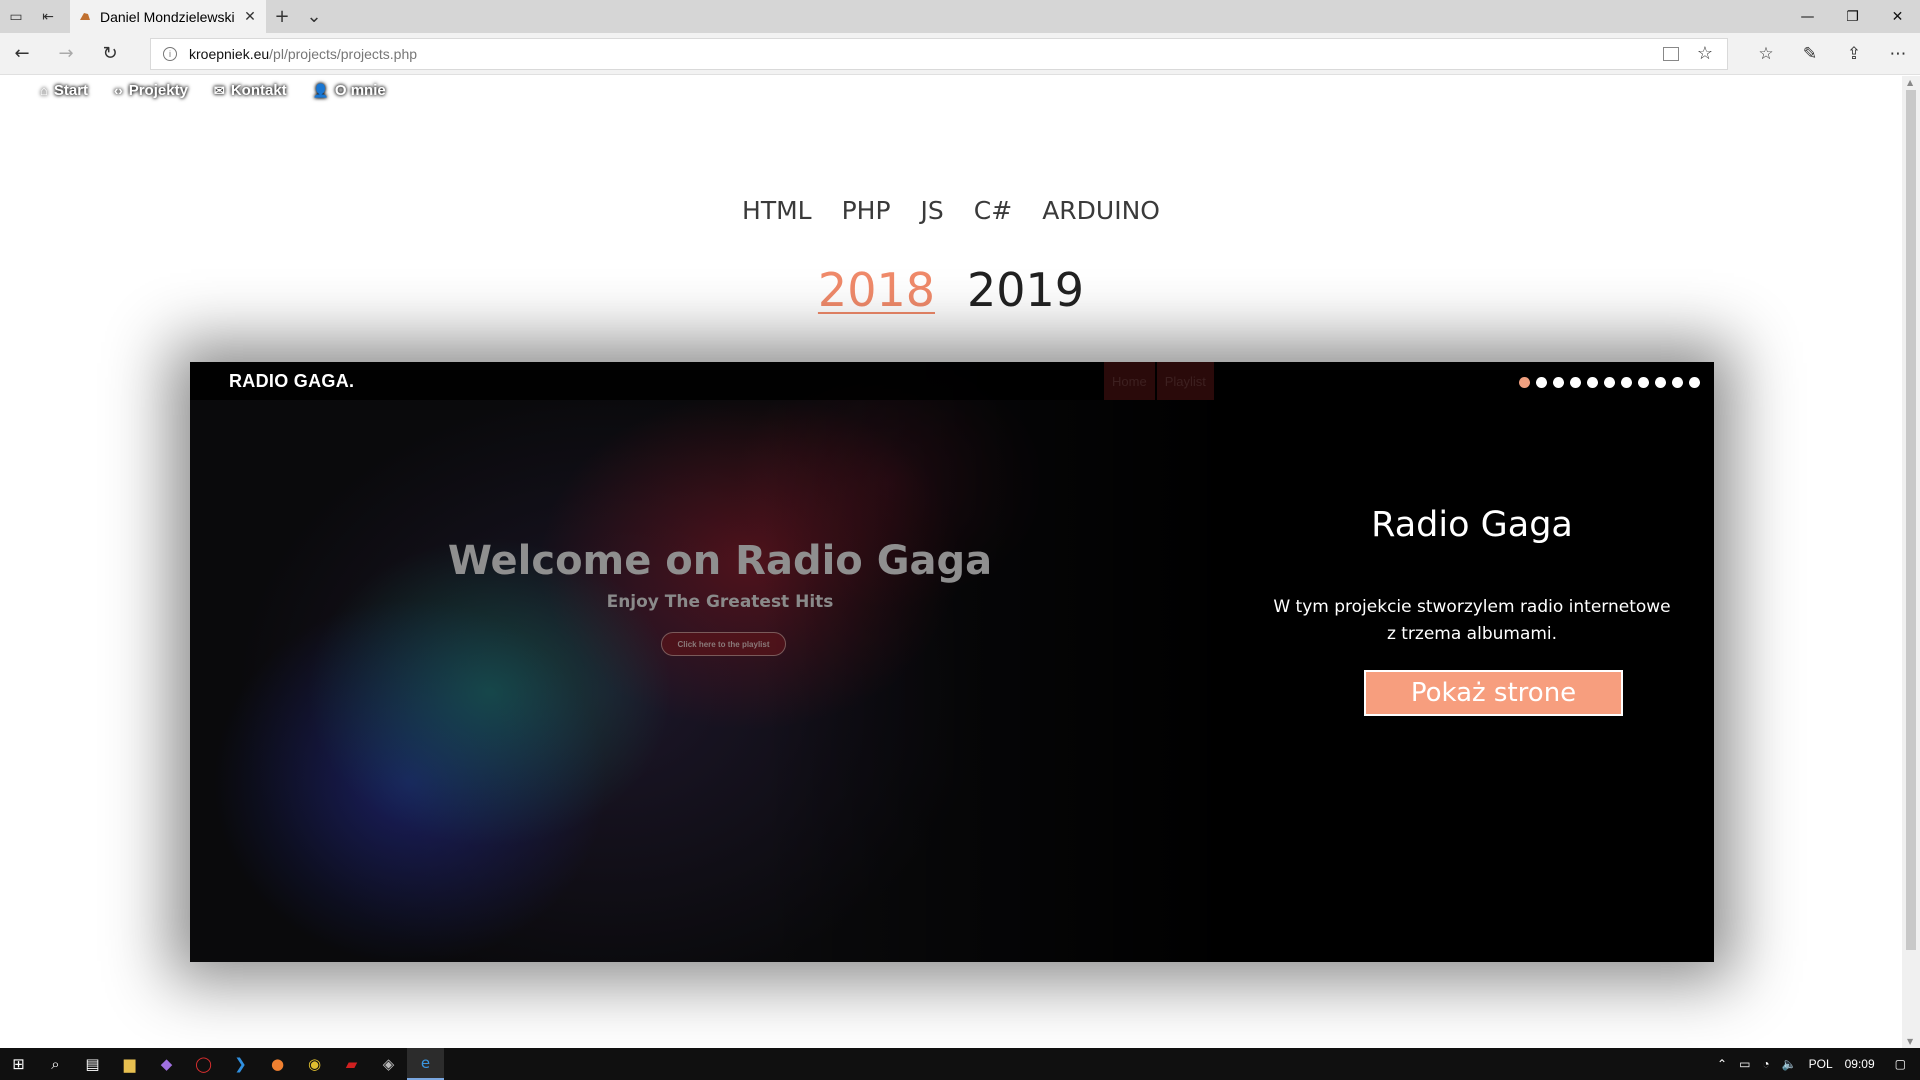  Describe the element at coordinates (170, 54) in the screenshot. I see `site-info-icon: i` at that location.